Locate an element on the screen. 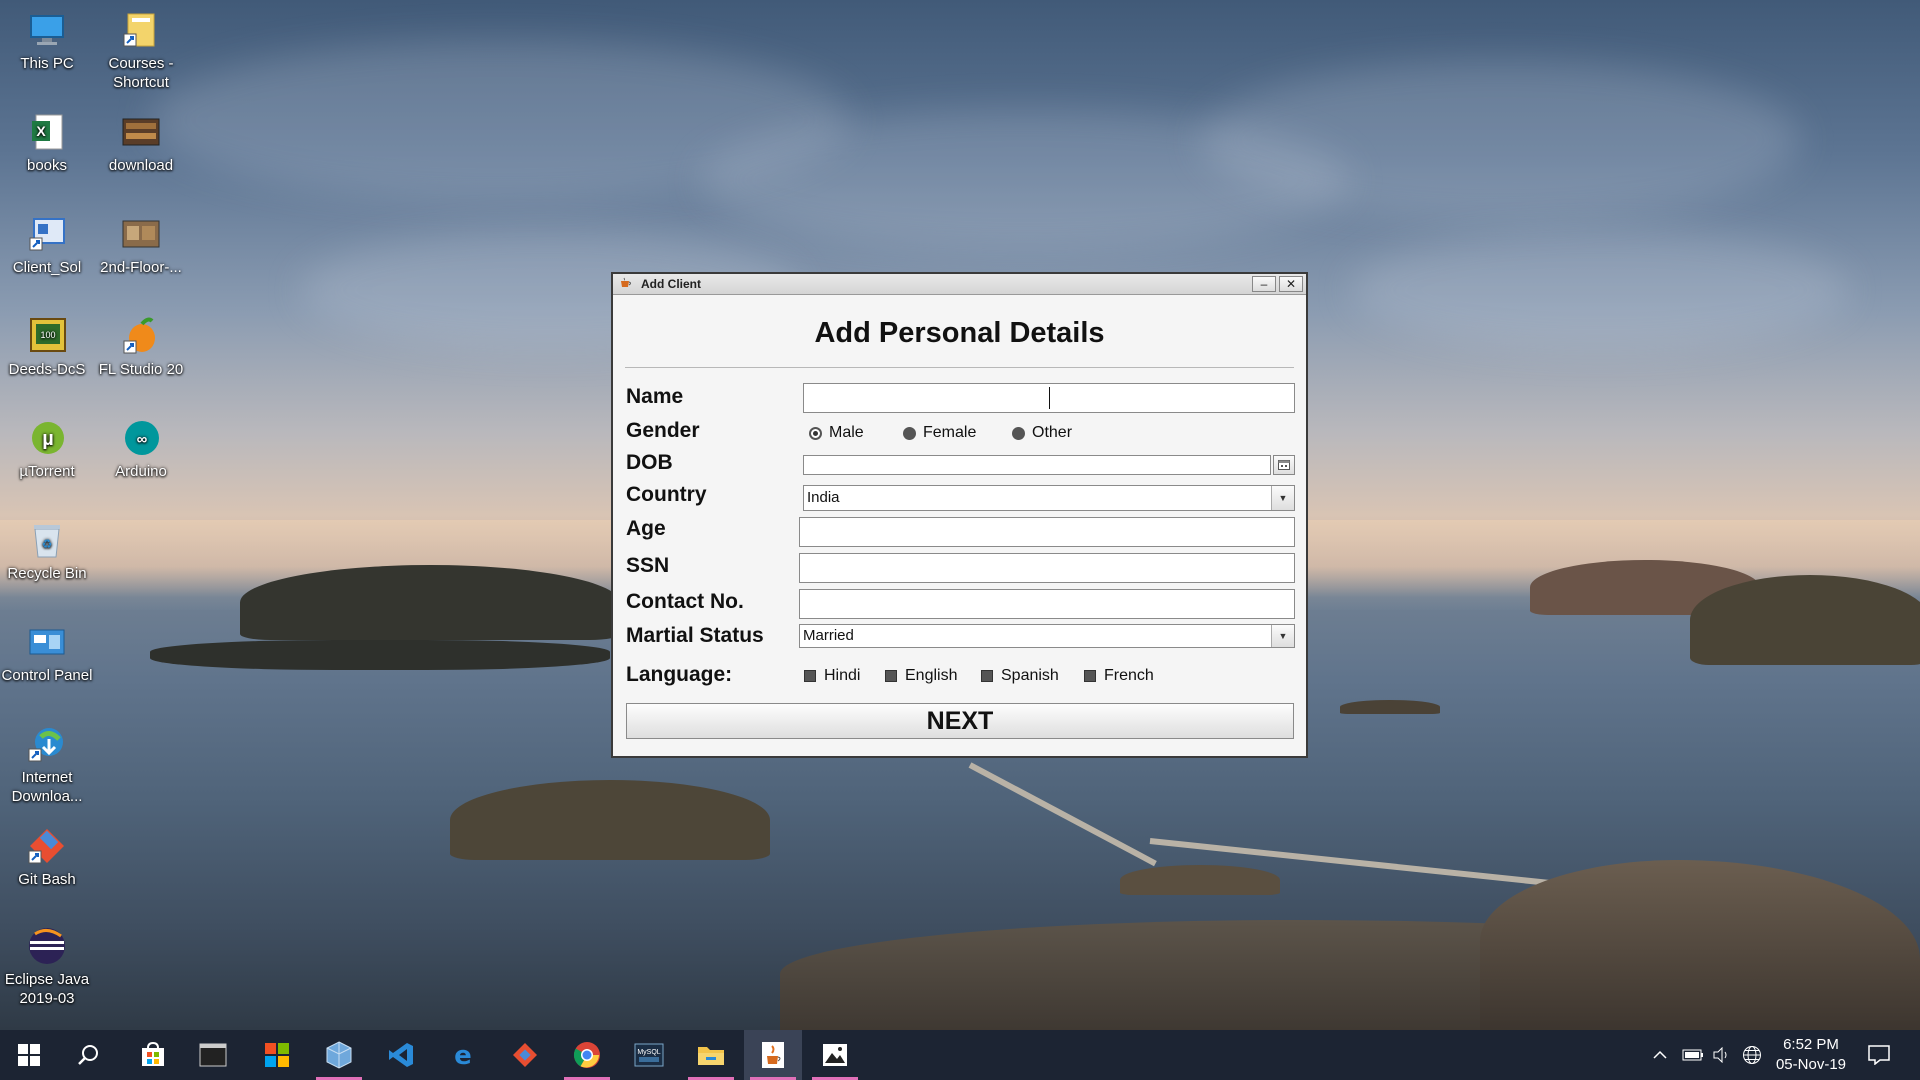  marital-status-label: Martial Status is located at coordinates (695, 635).